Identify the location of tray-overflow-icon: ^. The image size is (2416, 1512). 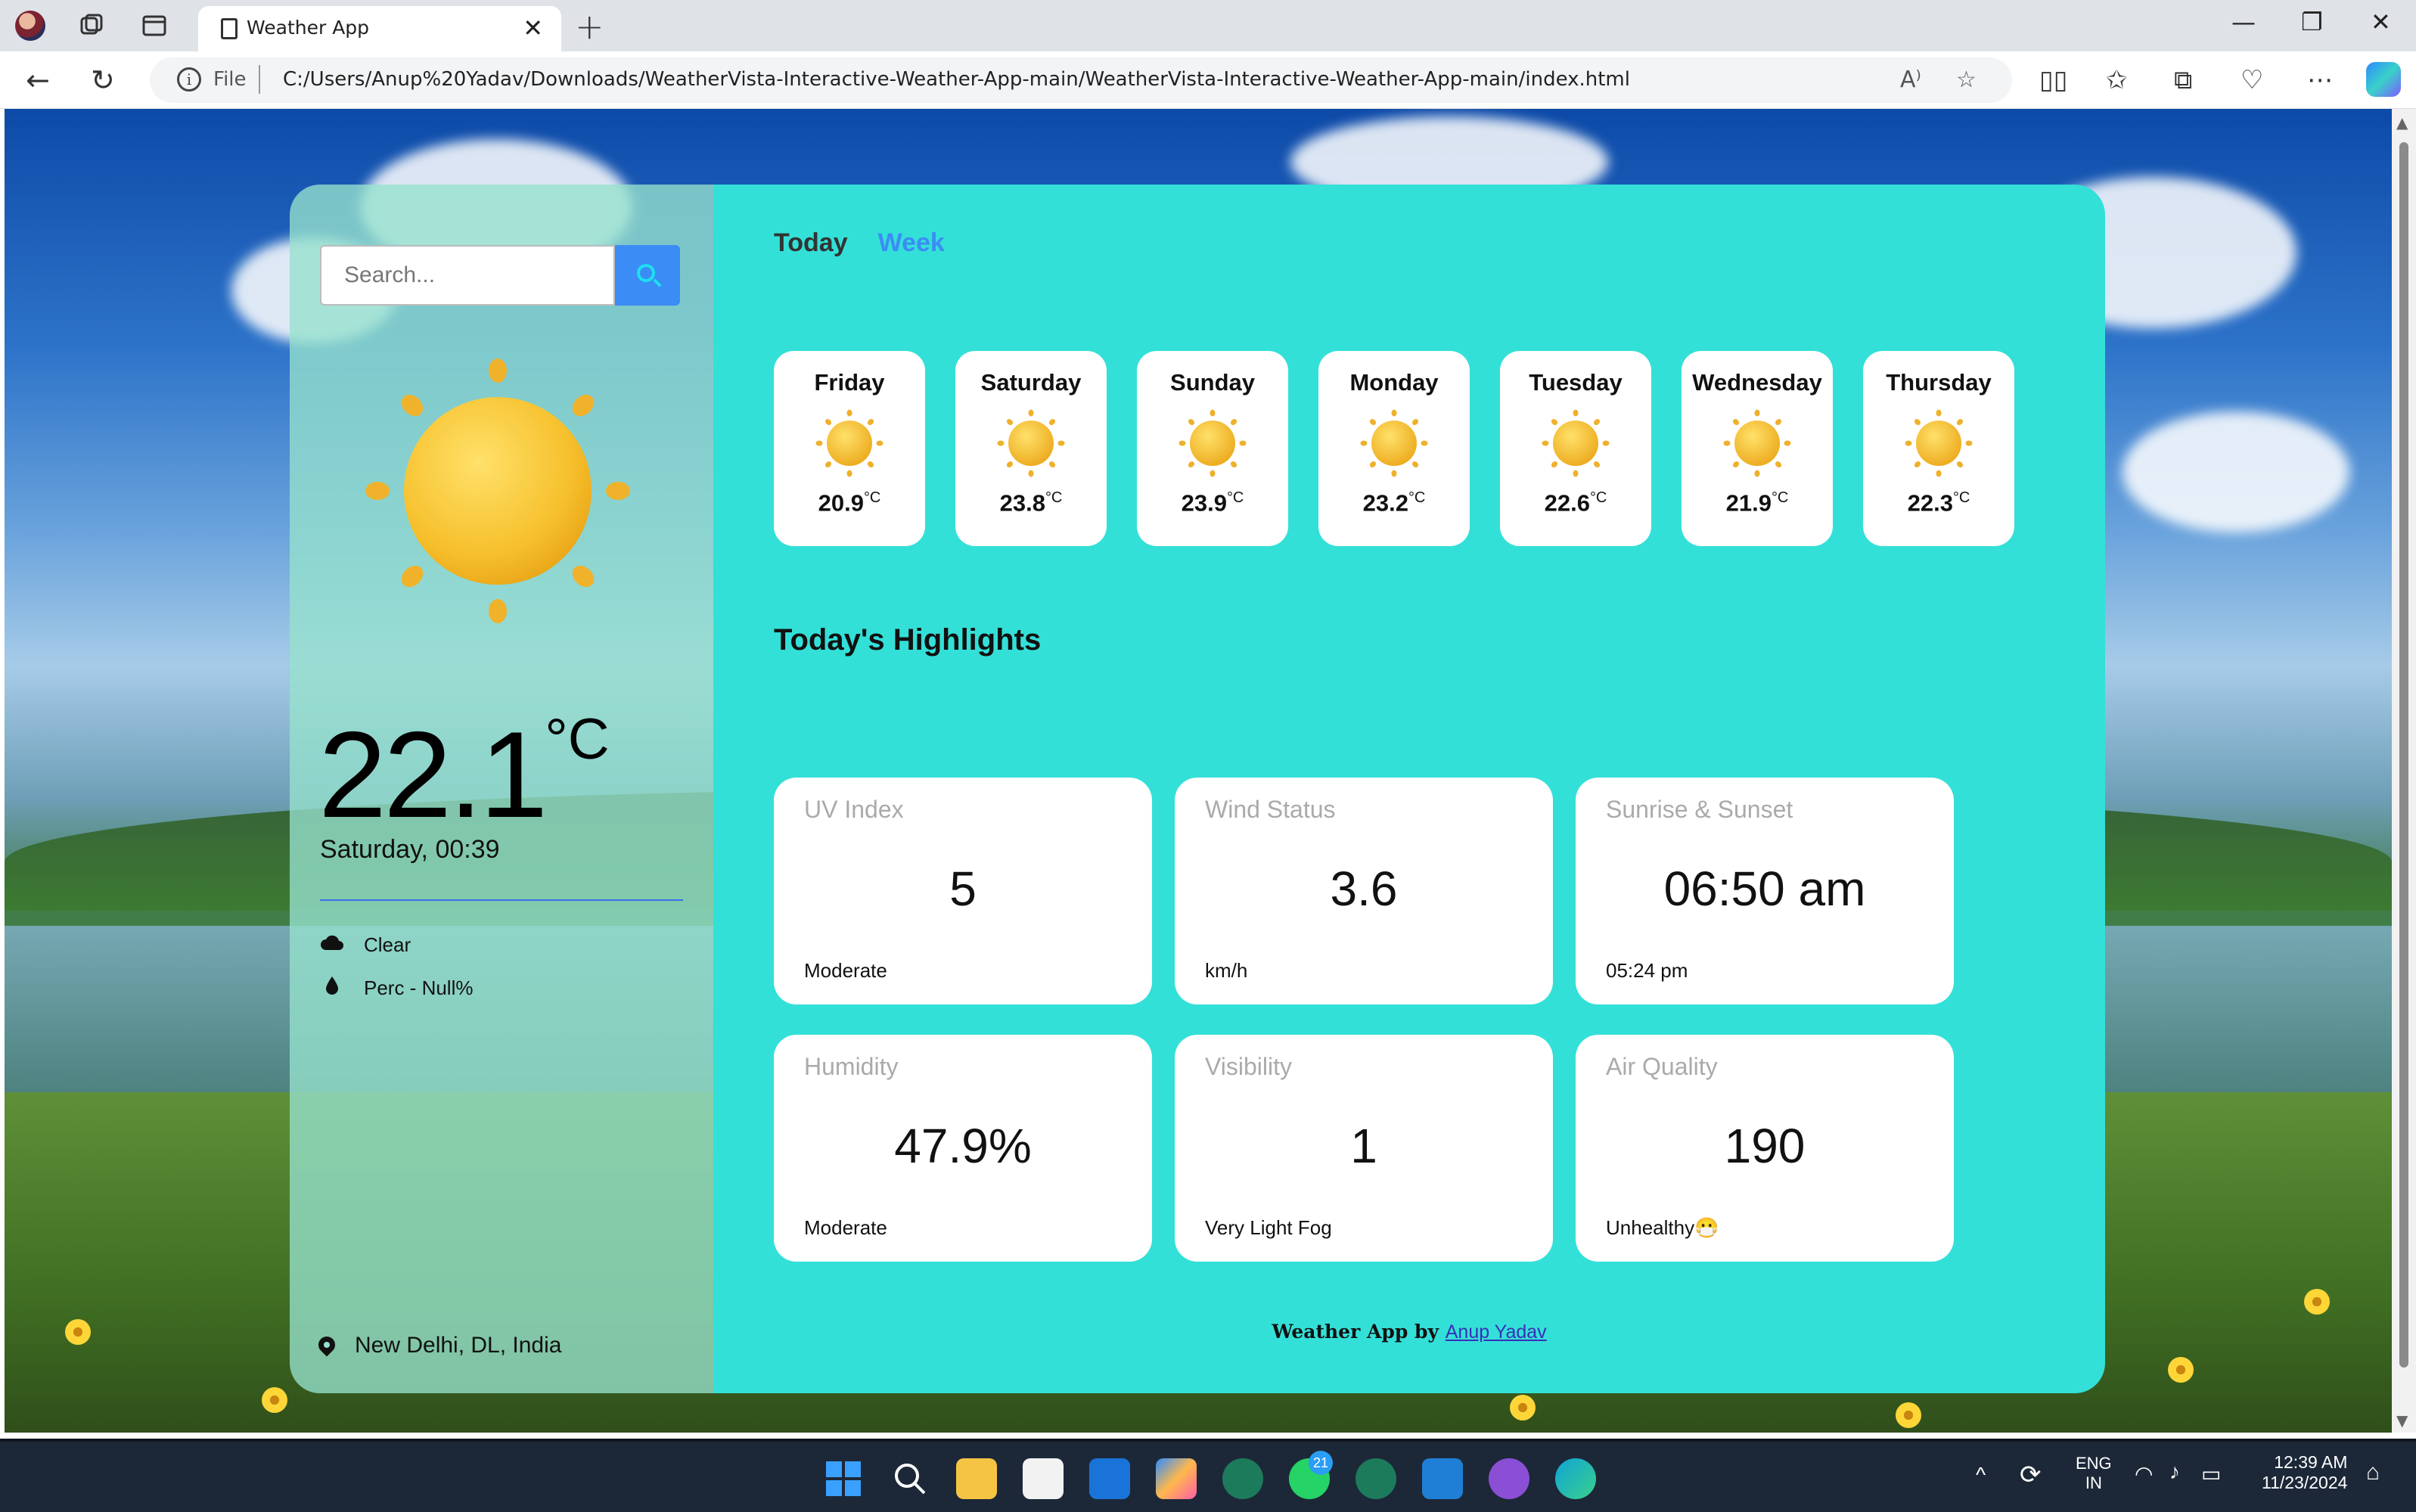
(1981, 1475).